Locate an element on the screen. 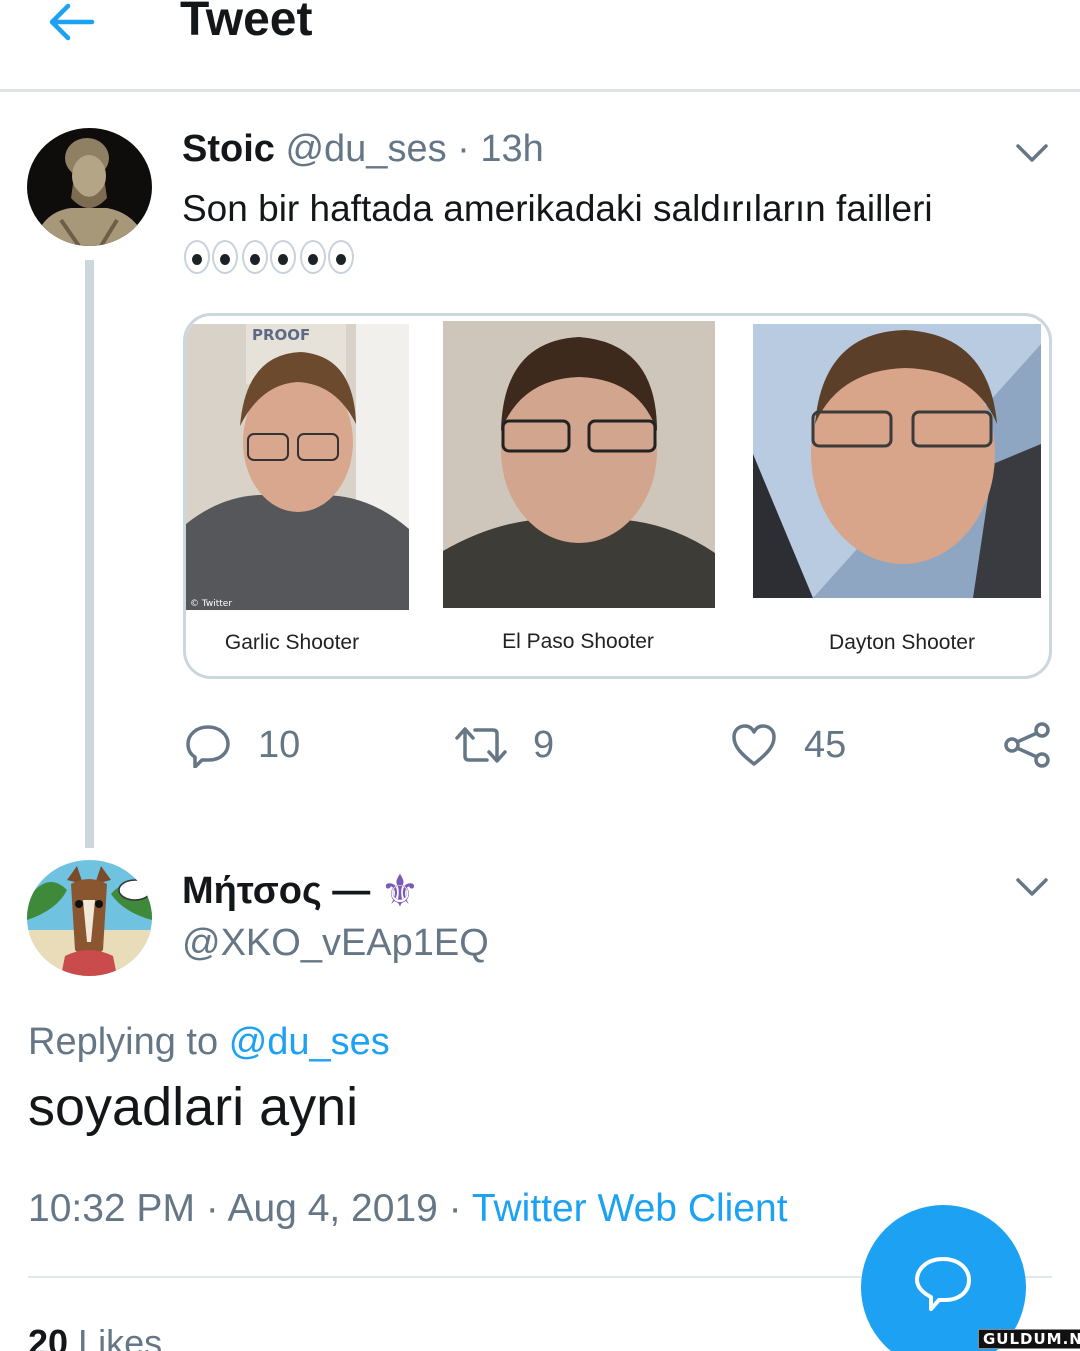  top-bar: Tweet is located at coordinates (540, 46).